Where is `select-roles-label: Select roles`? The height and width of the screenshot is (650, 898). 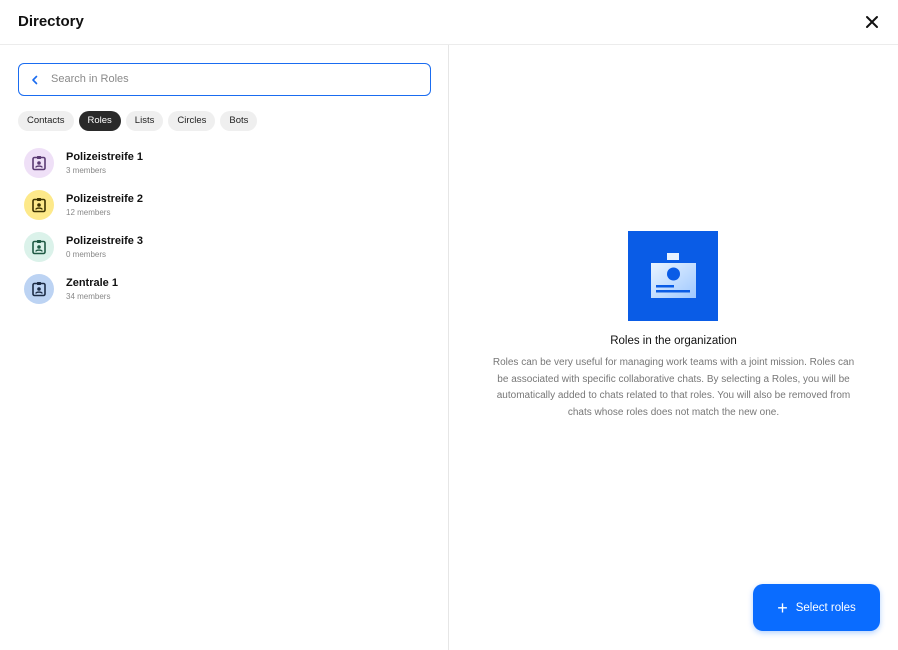 select-roles-label: Select roles is located at coordinates (825, 607).